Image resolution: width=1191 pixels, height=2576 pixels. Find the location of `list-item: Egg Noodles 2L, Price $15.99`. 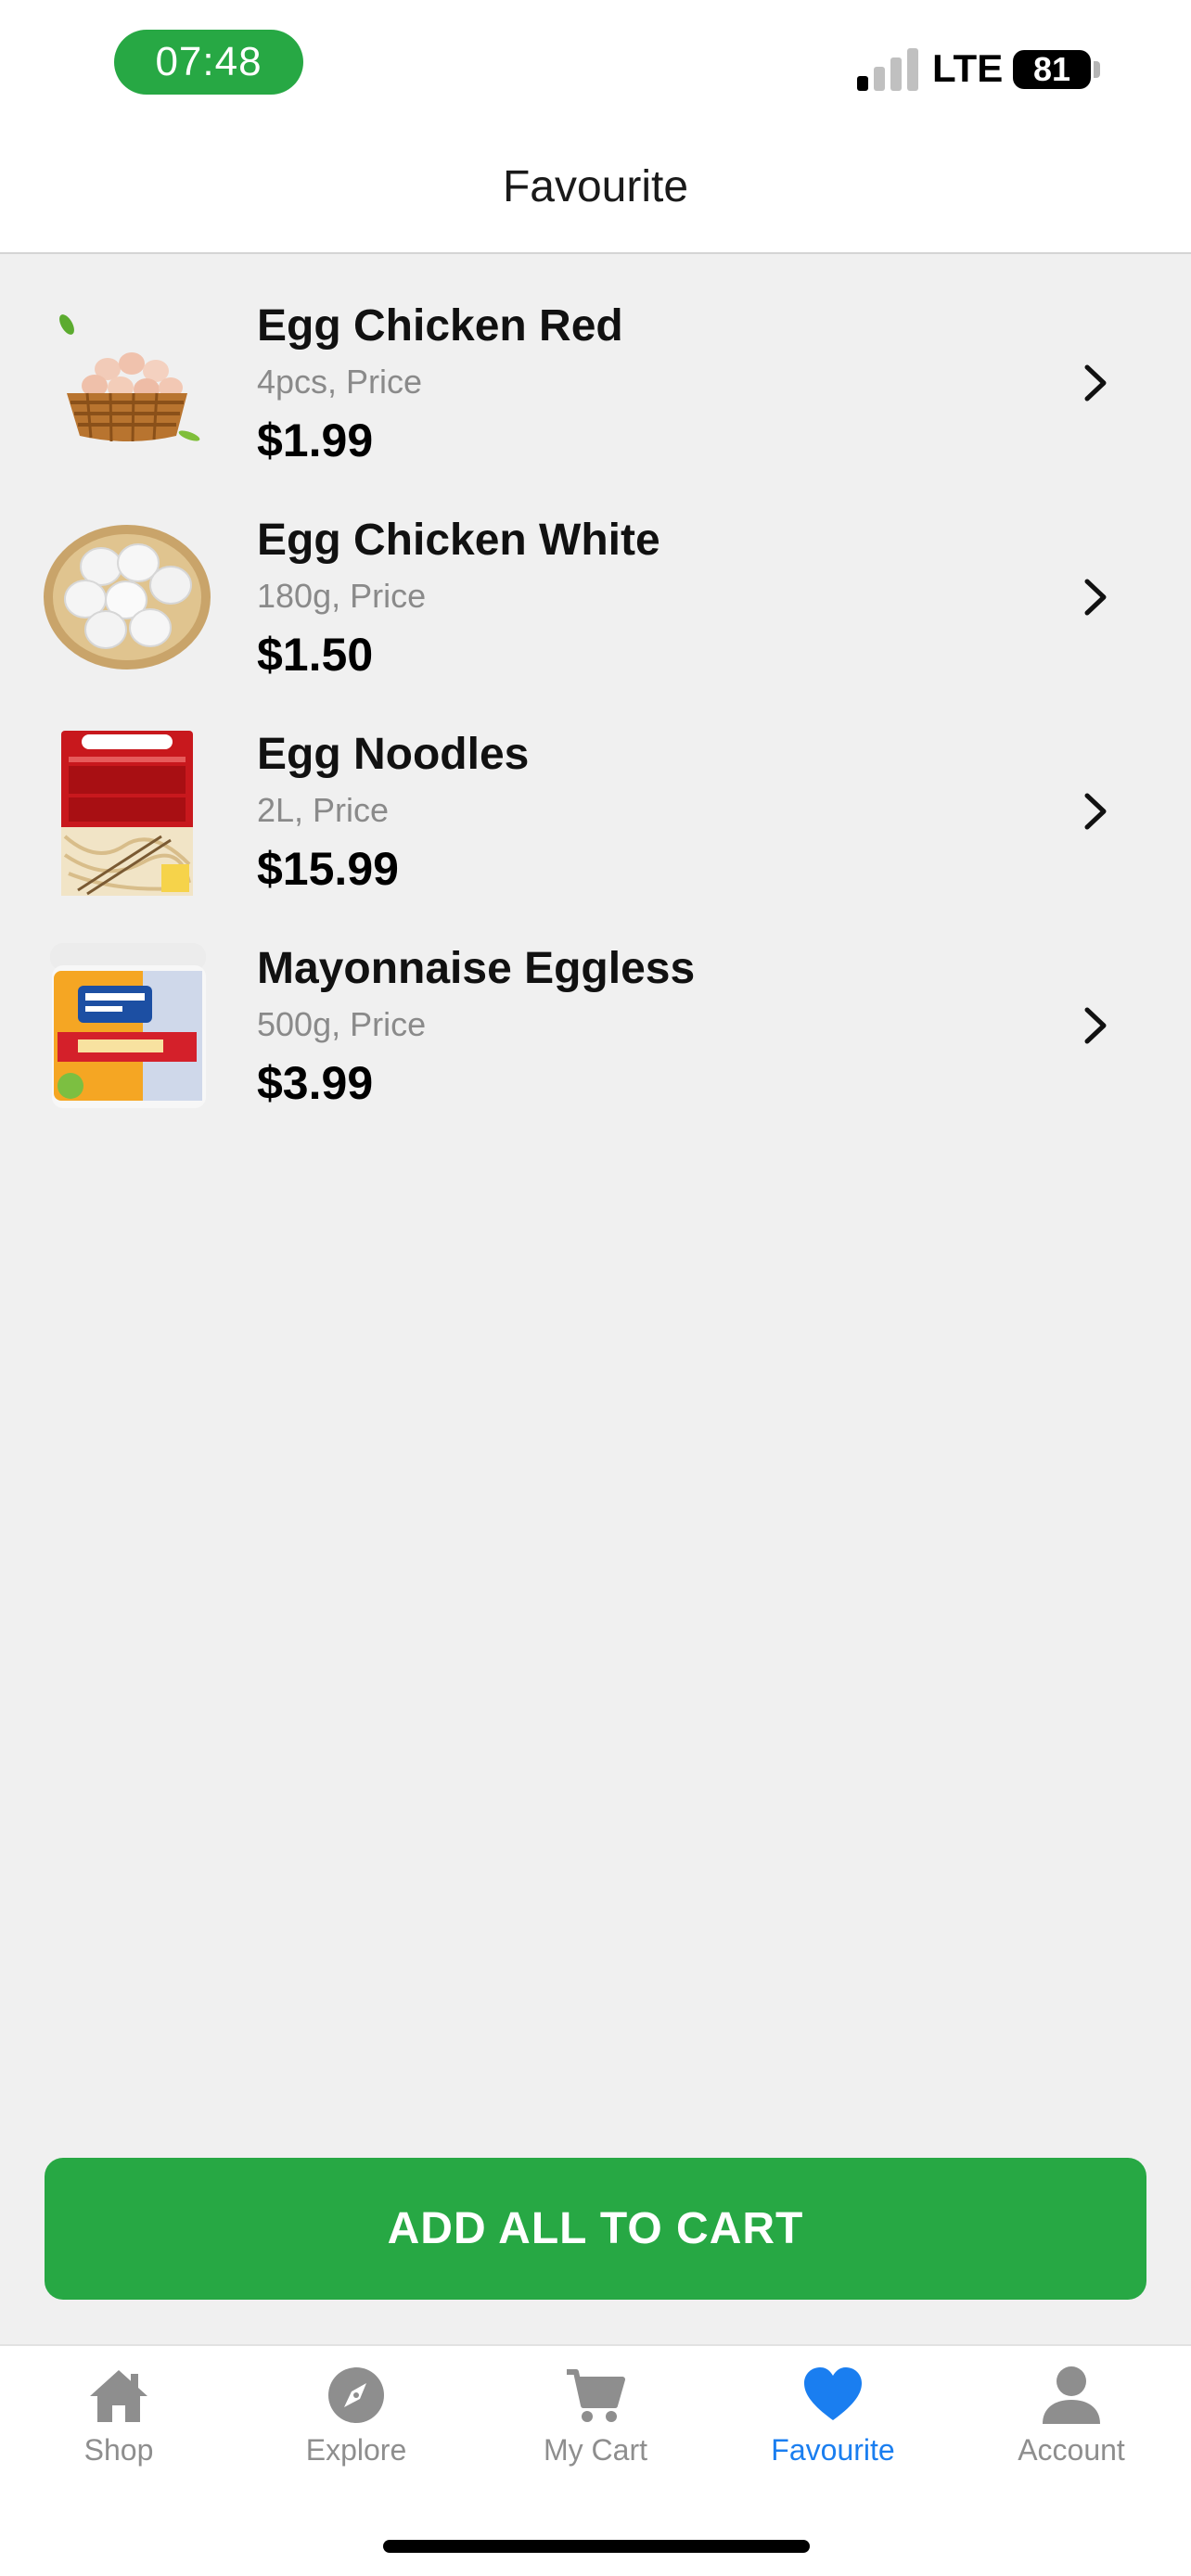

list-item: Egg Noodles 2L, Price $15.99 is located at coordinates (595, 792).